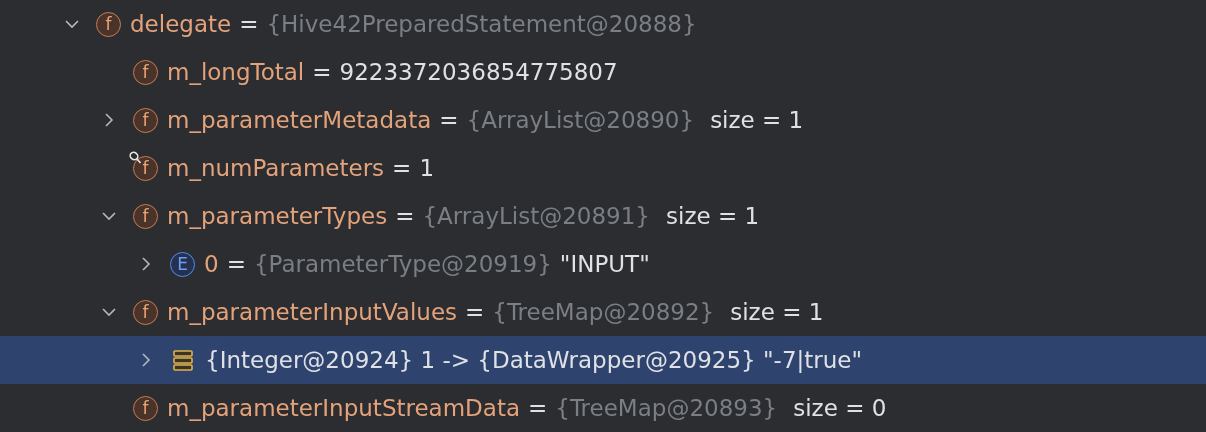 Image resolution: width=1206 pixels, height=432 pixels. I want to click on field-value: 9223372036854775807, so click(478, 72).